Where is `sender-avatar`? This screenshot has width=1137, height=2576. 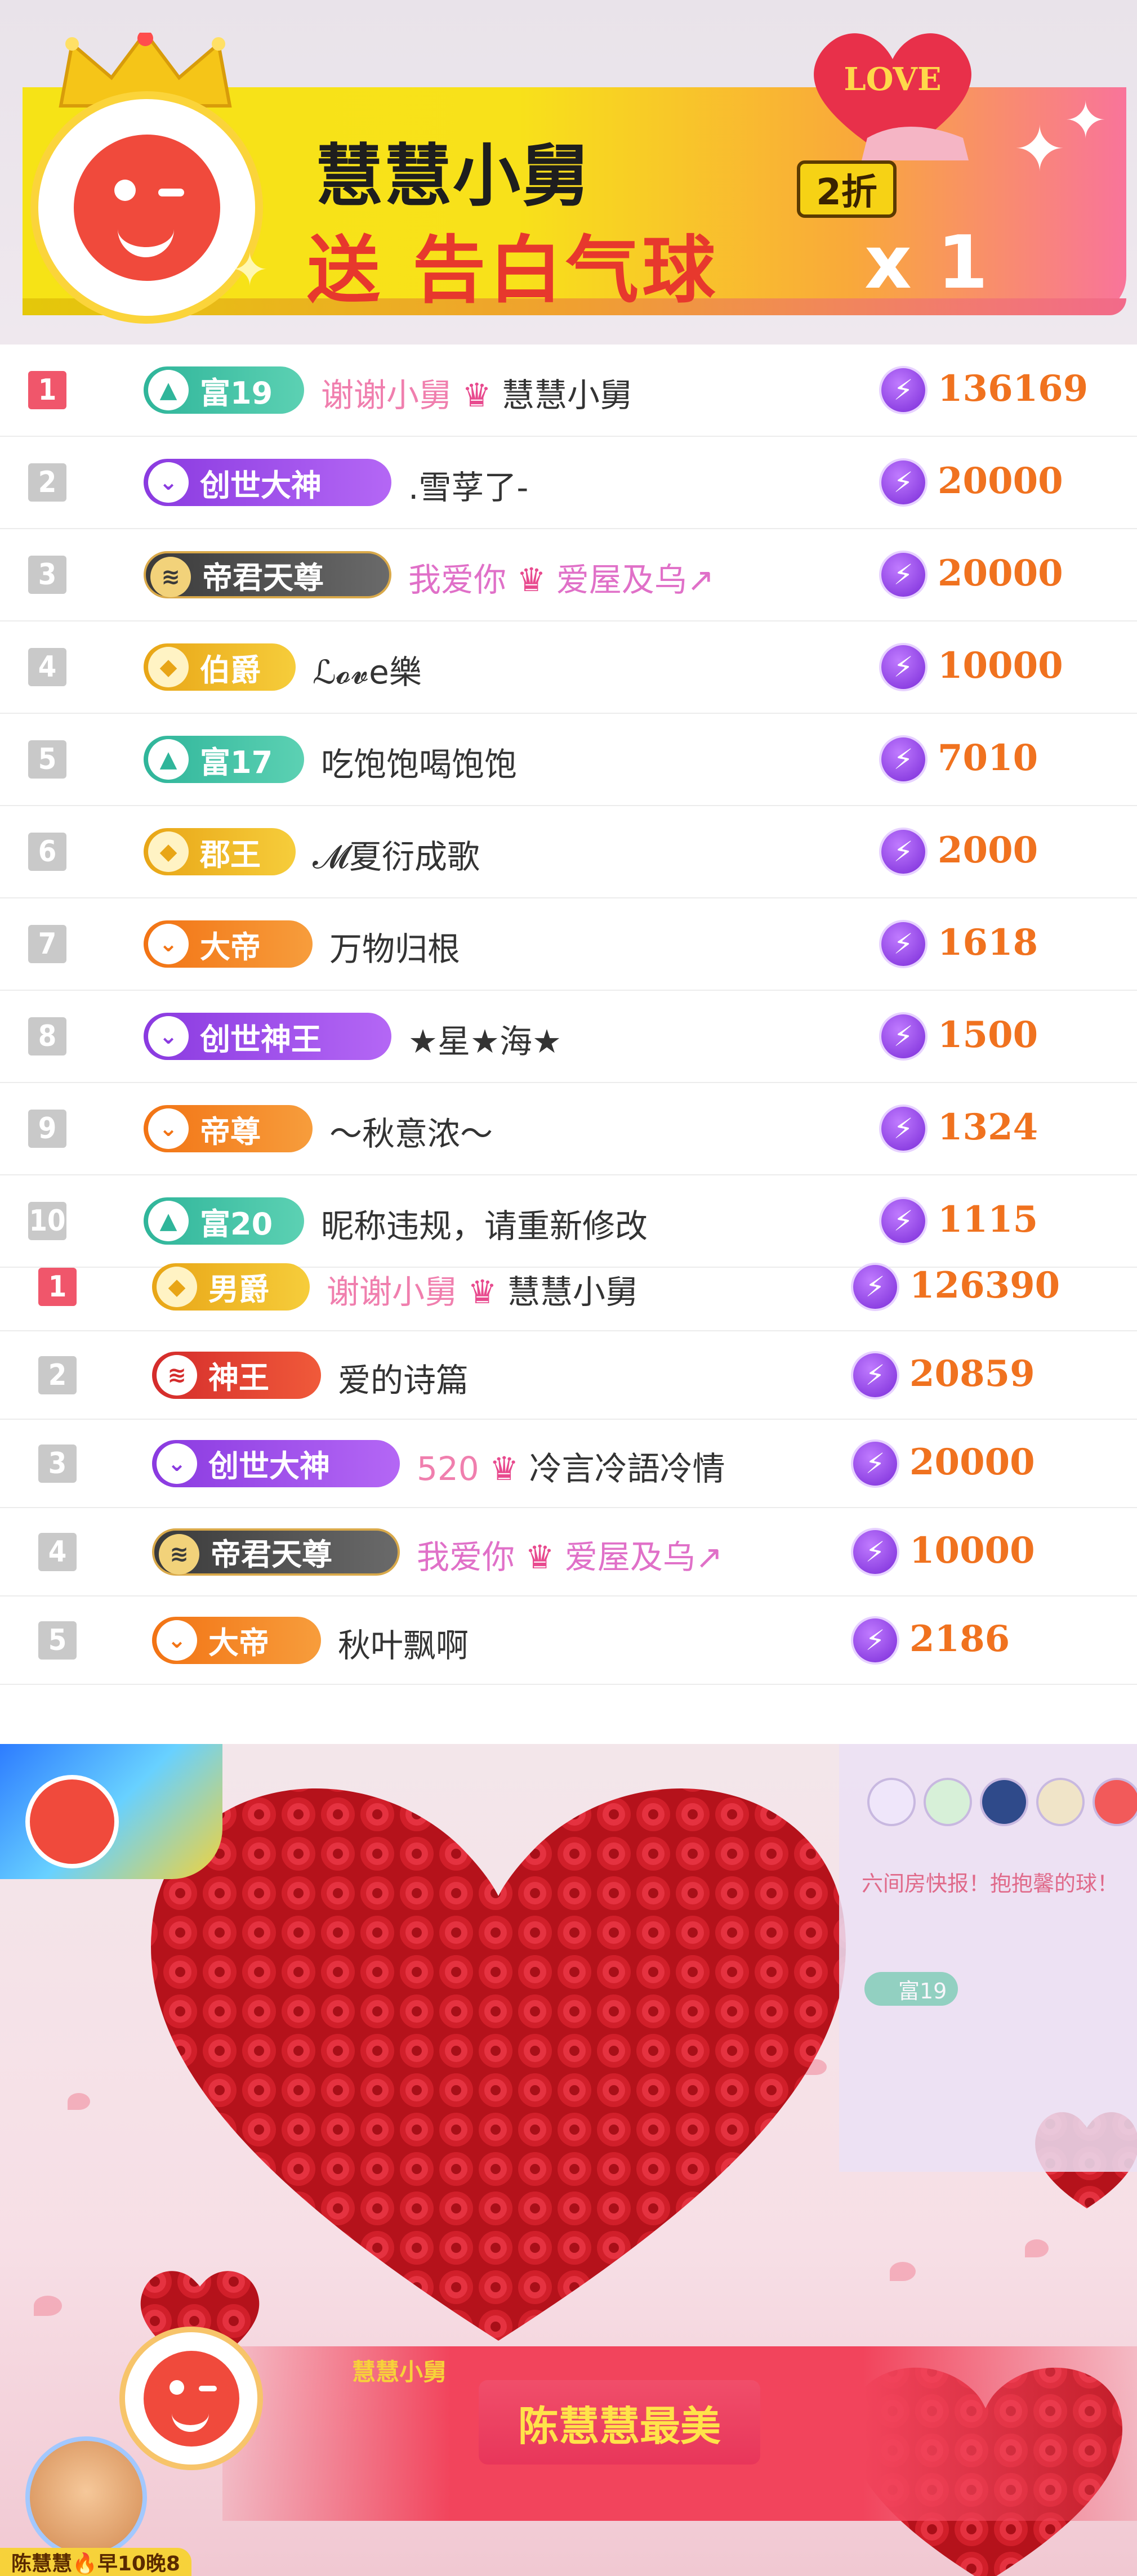
sender-avatar is located at coordinates (147, 207).